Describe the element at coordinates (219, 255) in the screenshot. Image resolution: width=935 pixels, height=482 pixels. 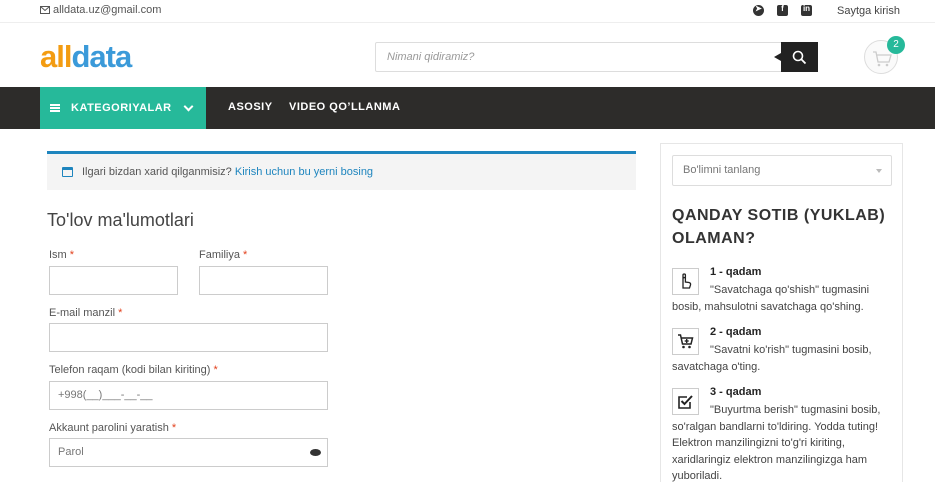
I see `last-name-label-text: Familiya` at that location.